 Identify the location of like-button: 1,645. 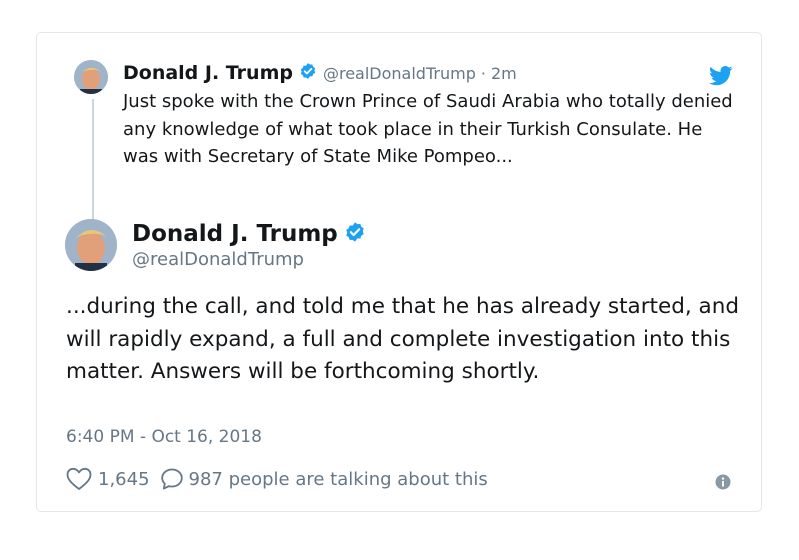
(108, 479).